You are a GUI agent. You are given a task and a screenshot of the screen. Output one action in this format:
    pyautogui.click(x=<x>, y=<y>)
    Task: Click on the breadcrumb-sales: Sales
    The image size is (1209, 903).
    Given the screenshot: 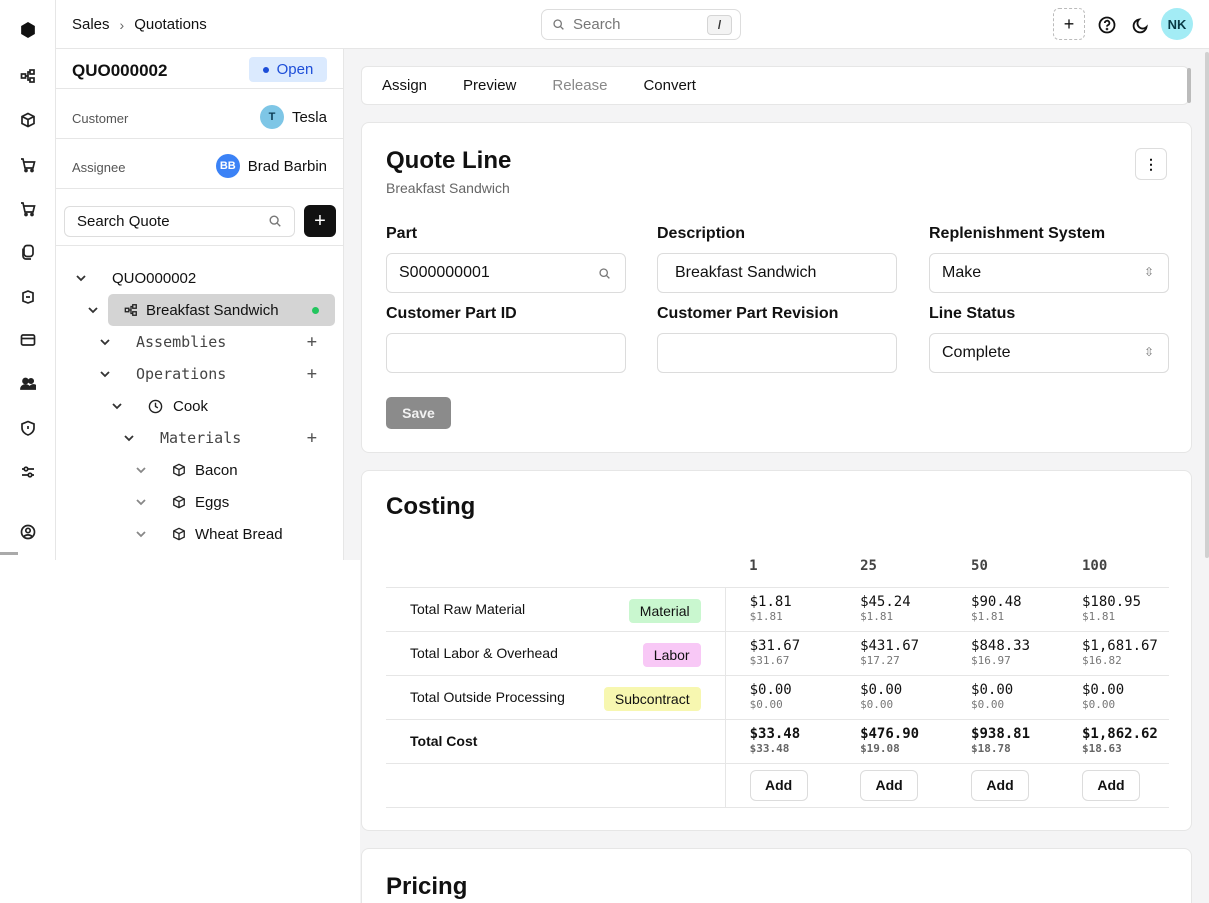 What is the action you would take?
    pyautogui.click(x=91, y=24)
    